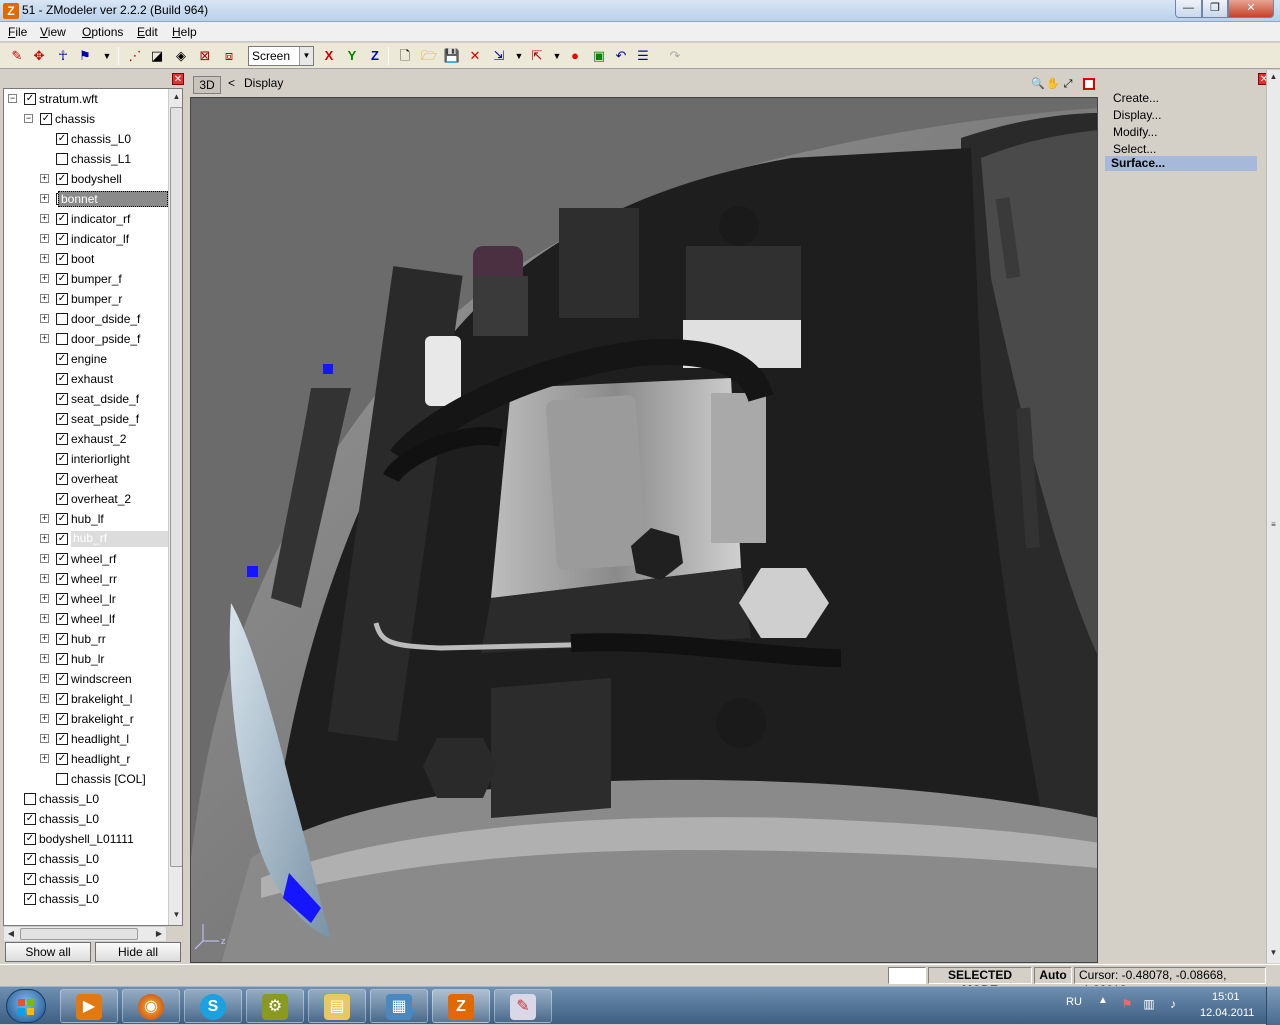  What do you see at coordinates (1251, 9) in the screenshot?
I see `close-window-button: ✕` at bounding box center [1251, 9].